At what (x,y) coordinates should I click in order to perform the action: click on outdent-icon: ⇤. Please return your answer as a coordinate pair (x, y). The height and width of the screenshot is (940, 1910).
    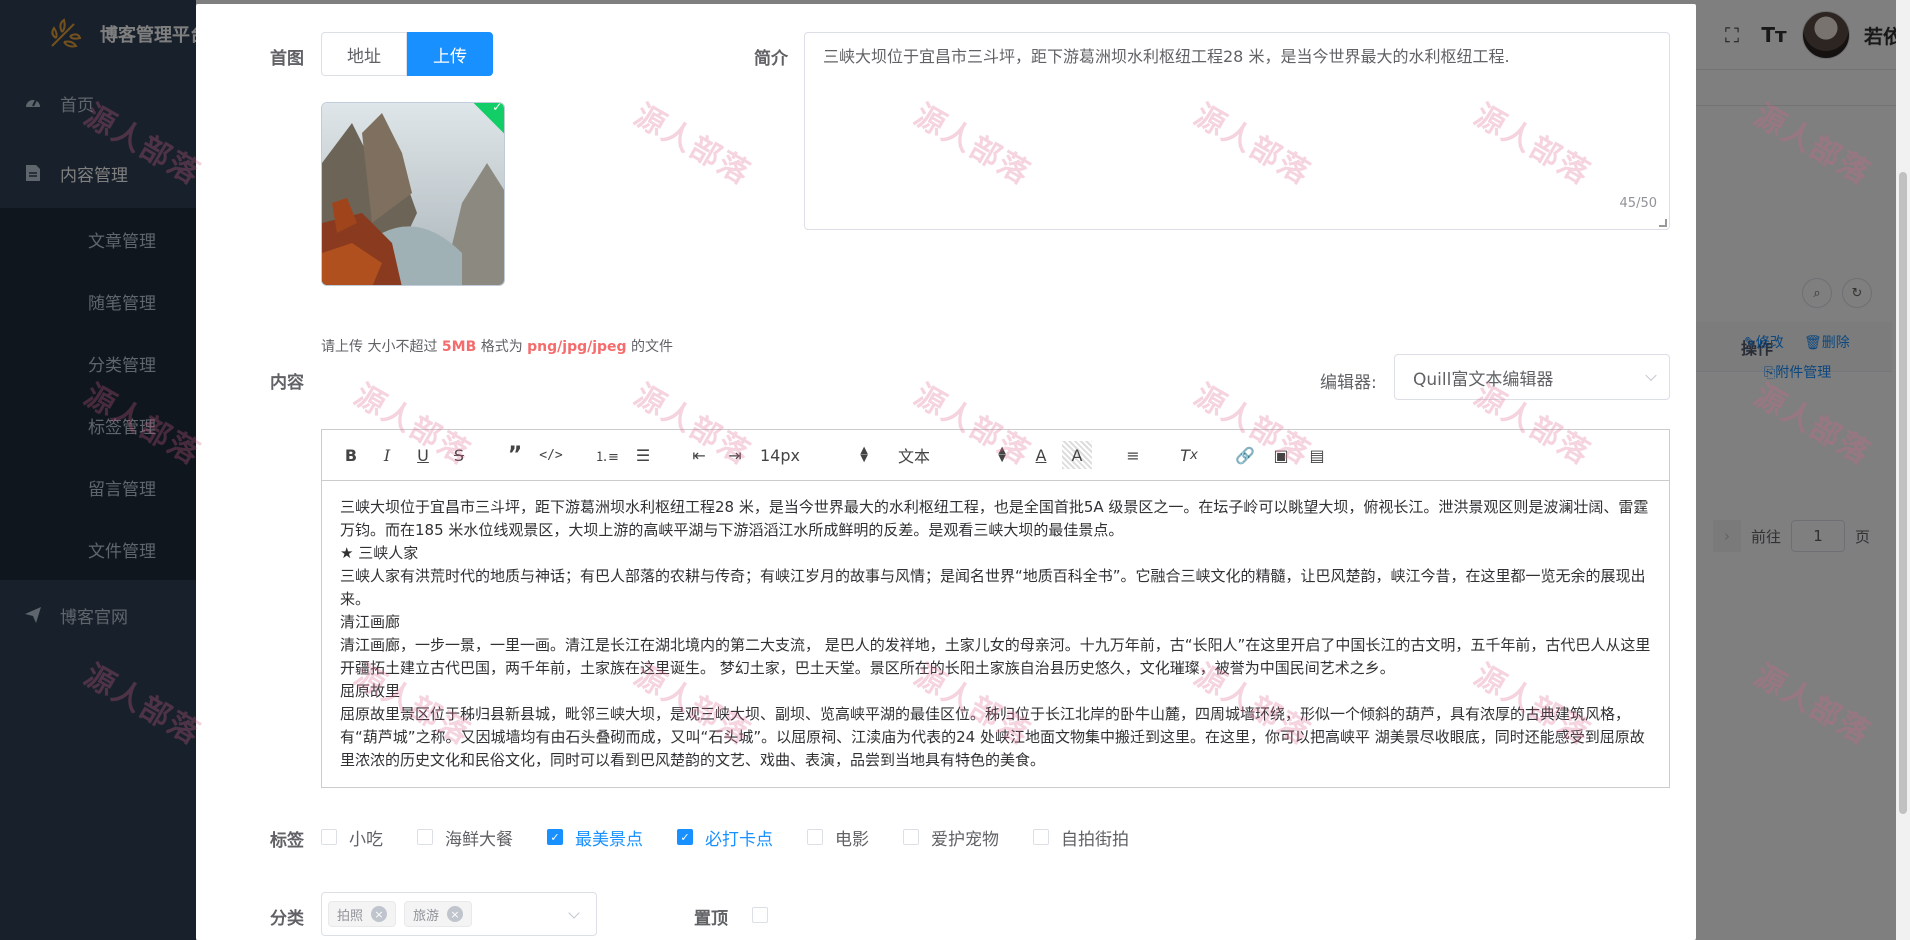
    Looking at the image, I should click on (699, 455).